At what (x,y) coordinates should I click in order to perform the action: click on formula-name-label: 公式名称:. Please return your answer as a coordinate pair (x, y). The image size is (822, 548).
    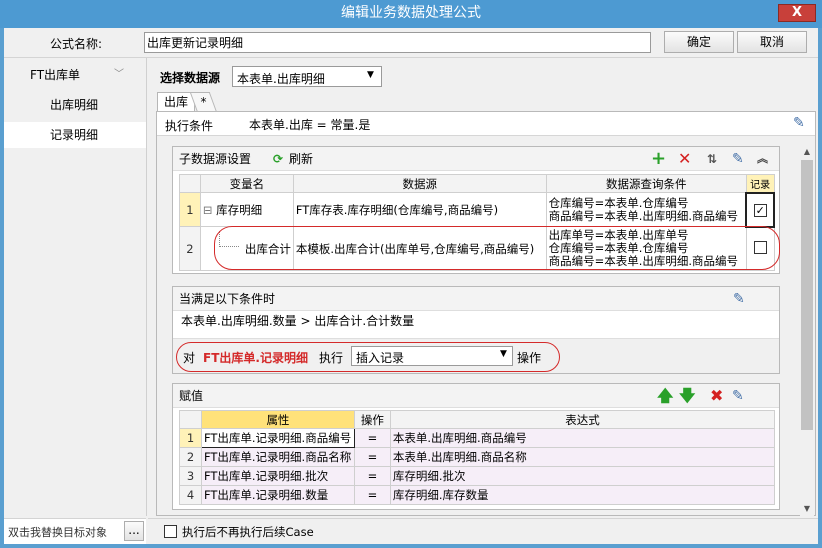
    Looking at the image, I should click on (76, 44).